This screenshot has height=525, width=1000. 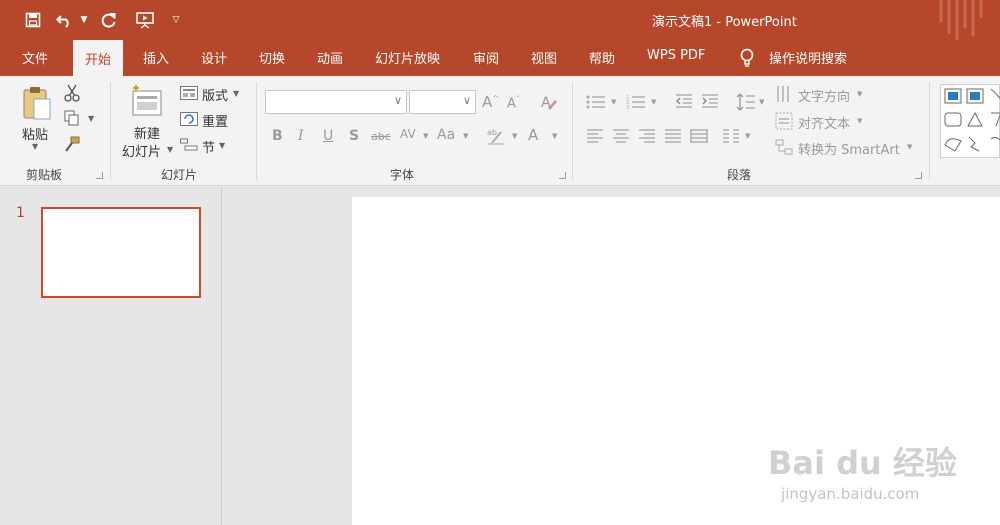 What do you see at coordinates (514, 136) in the screenshot?
I see `highlight-dropdown-icon: ▼` at bounding box center [514, 136].